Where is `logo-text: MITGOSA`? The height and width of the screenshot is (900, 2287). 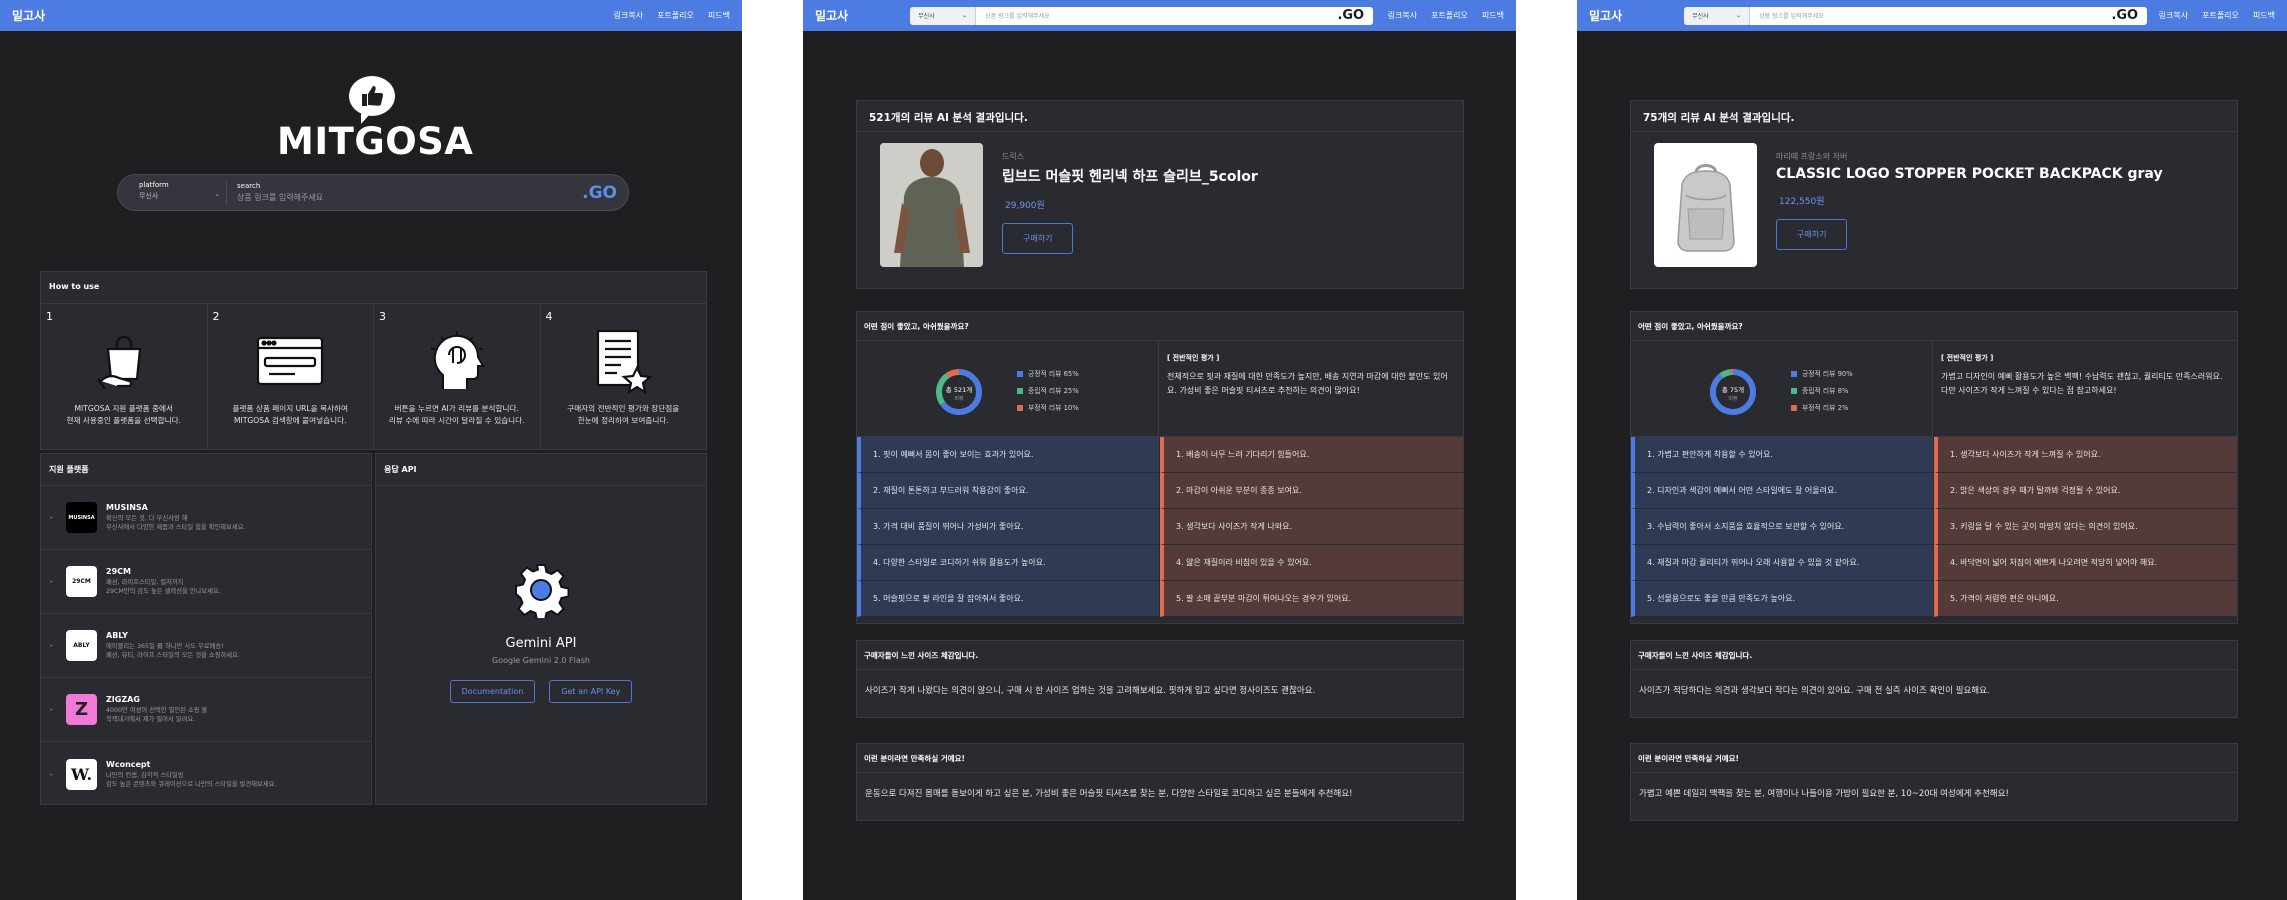 logo-text: MITGOSA is located at coordinates (375, 141).